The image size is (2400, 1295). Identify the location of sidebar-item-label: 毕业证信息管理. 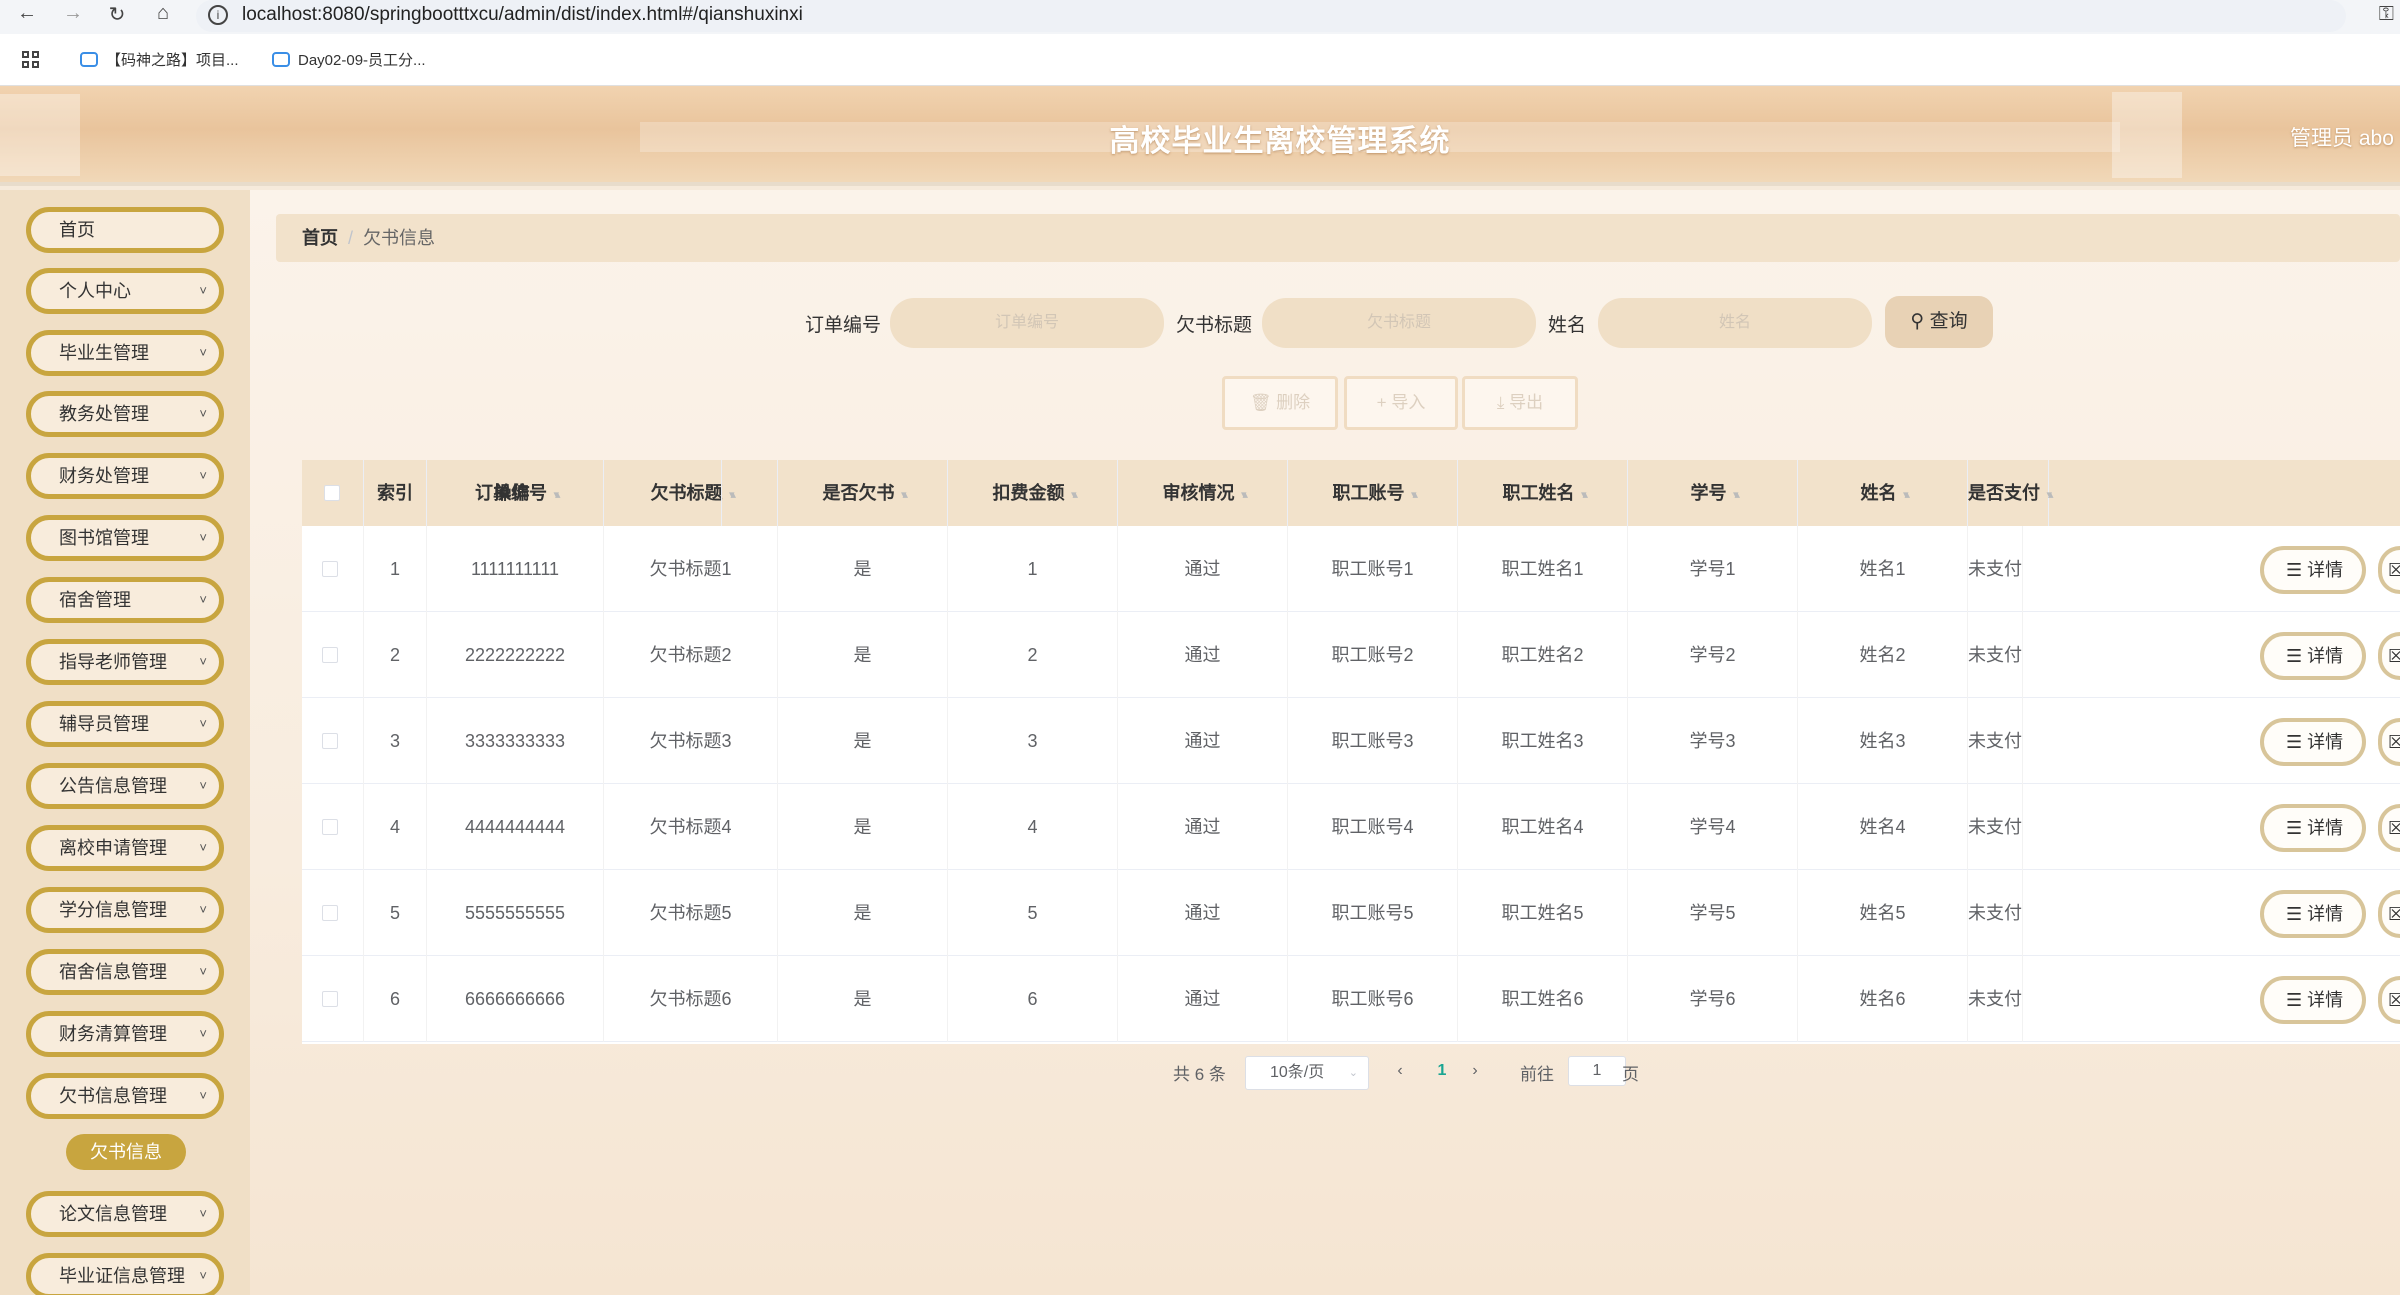
(122, 1276).